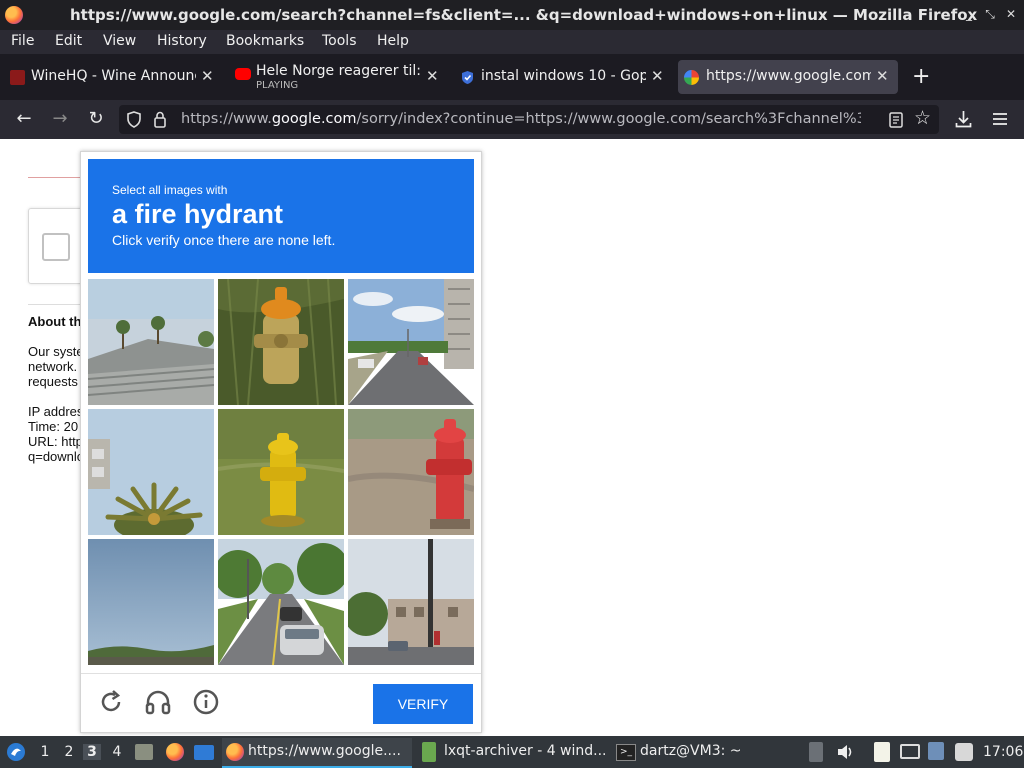 The height and width of the screenshot is (768, 1024). I want to click on minimize-icon: _, so click(969, 14).